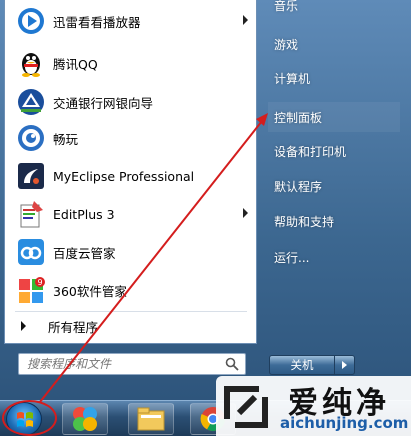 This screenshot has height=436, width=411. What do you see at coordinates (302, 365) in the screenshot?
I see `shutdown-button: 关机` at bounding box center [302, 365].